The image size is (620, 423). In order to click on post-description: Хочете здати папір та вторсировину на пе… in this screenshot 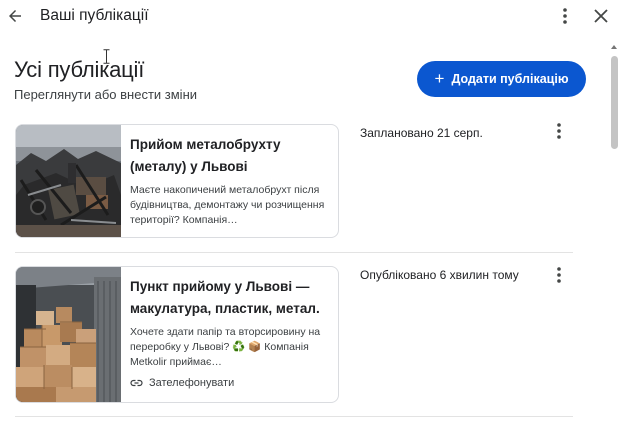, I will do `click(225, 347)`.